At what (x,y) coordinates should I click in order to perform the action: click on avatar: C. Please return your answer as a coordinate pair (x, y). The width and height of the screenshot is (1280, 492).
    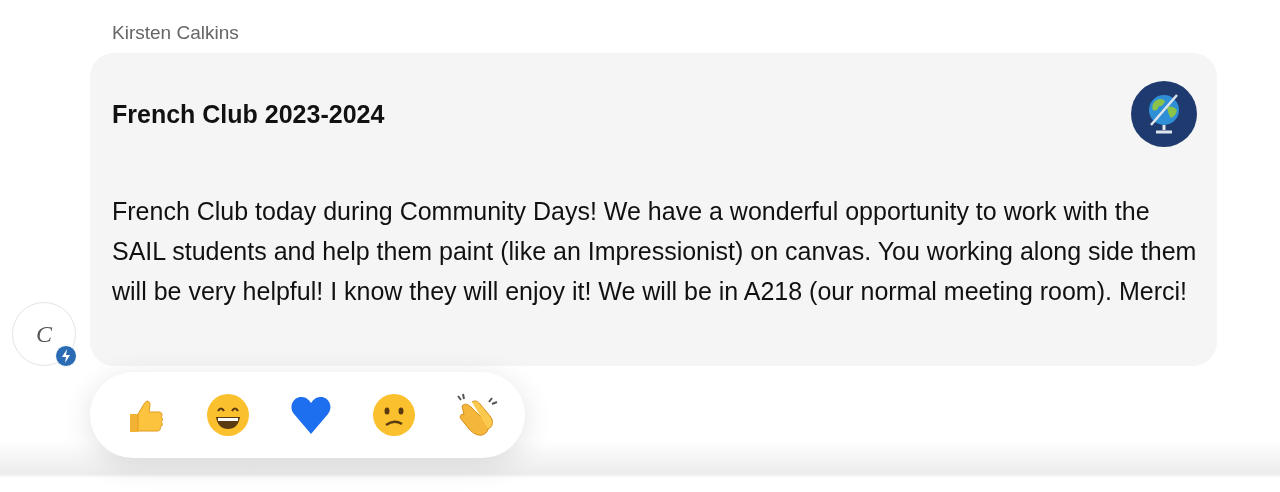
    Looking at the image, I should click on (44, 334).